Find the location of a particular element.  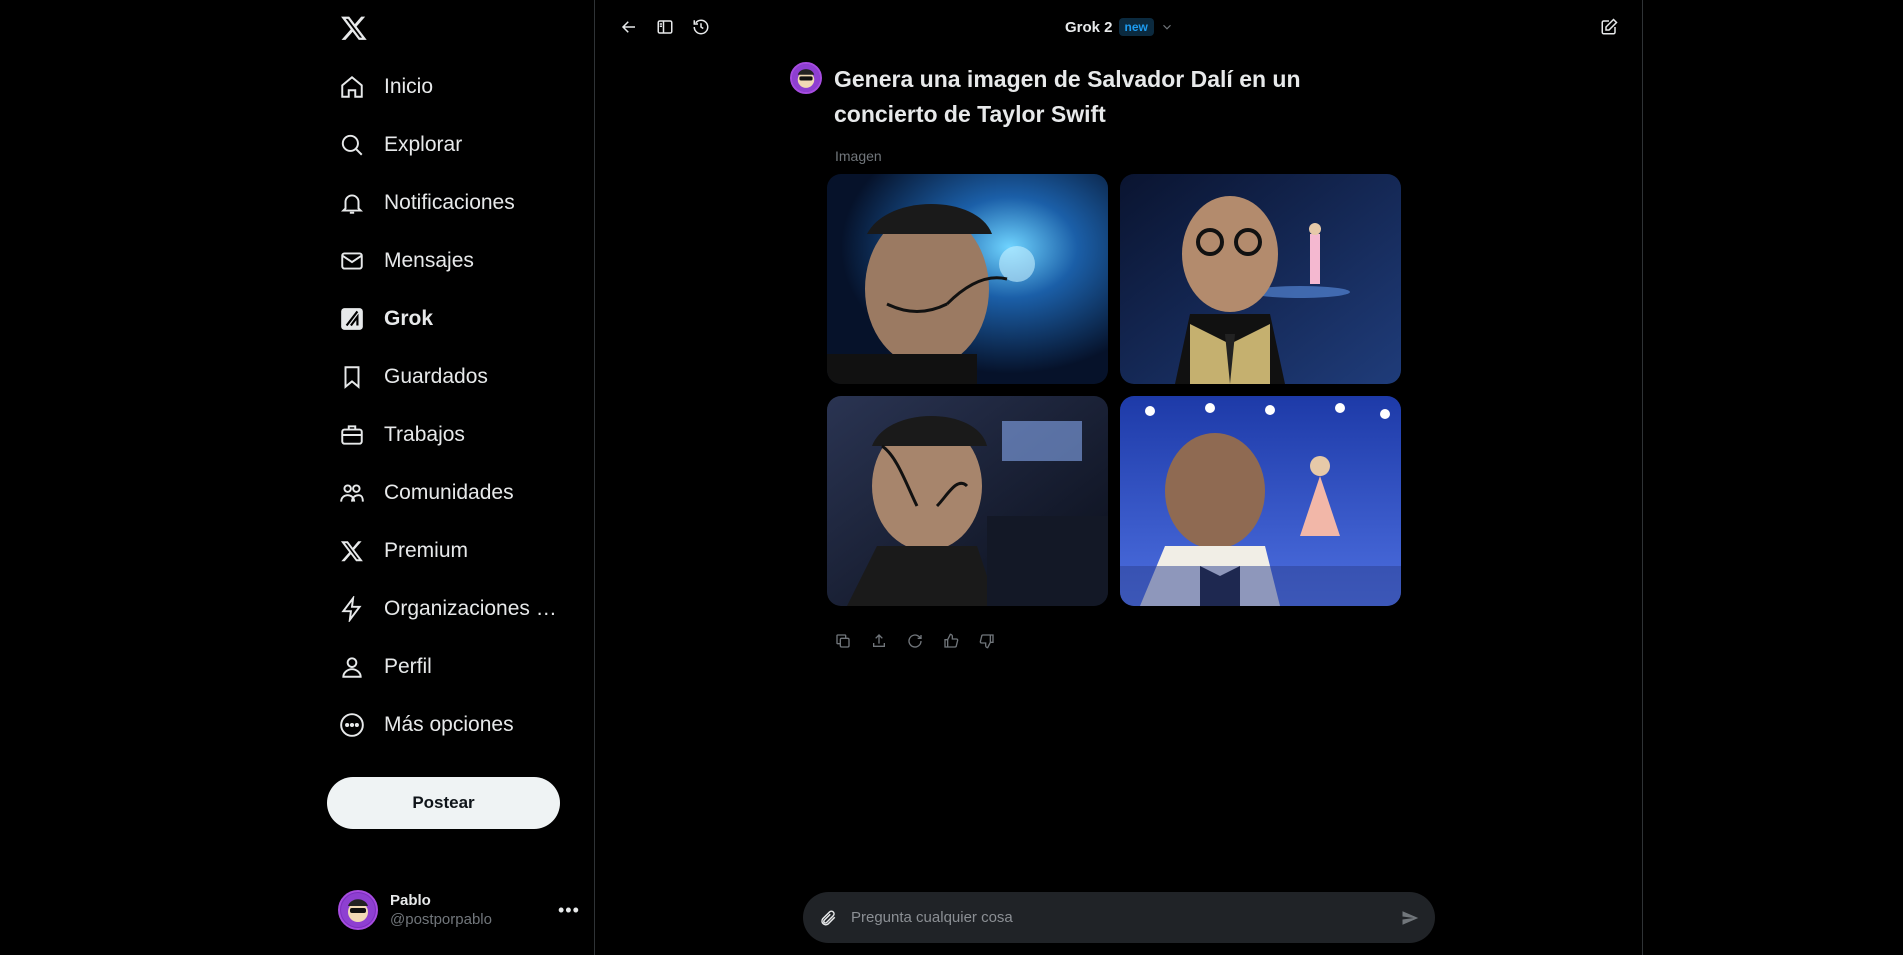

nav-label: Trabajos is located at coordinates (424, 434).